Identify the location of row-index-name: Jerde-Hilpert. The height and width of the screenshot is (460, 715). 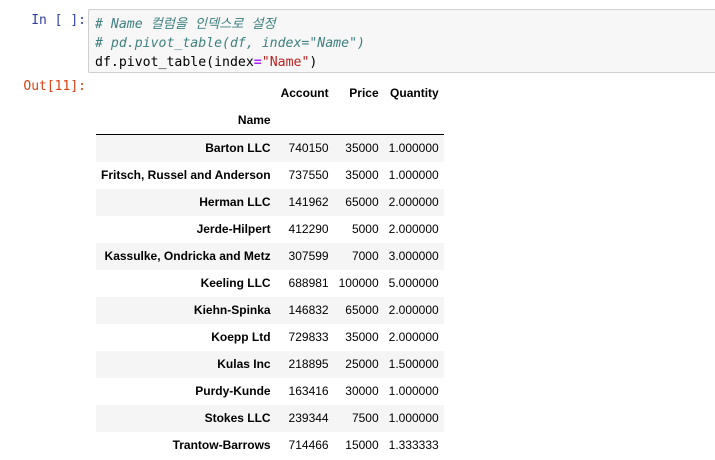
(233, 229).